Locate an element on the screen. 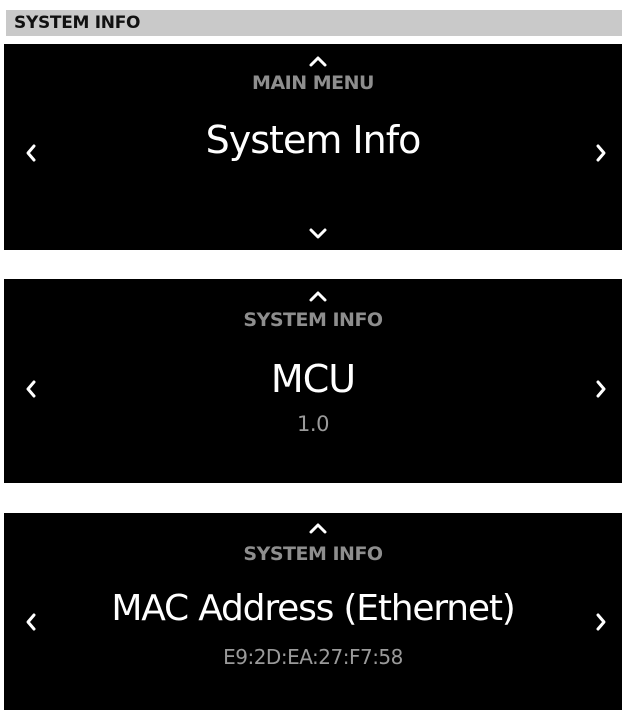  chevron-down-icon is located at coordinates (318, 234).